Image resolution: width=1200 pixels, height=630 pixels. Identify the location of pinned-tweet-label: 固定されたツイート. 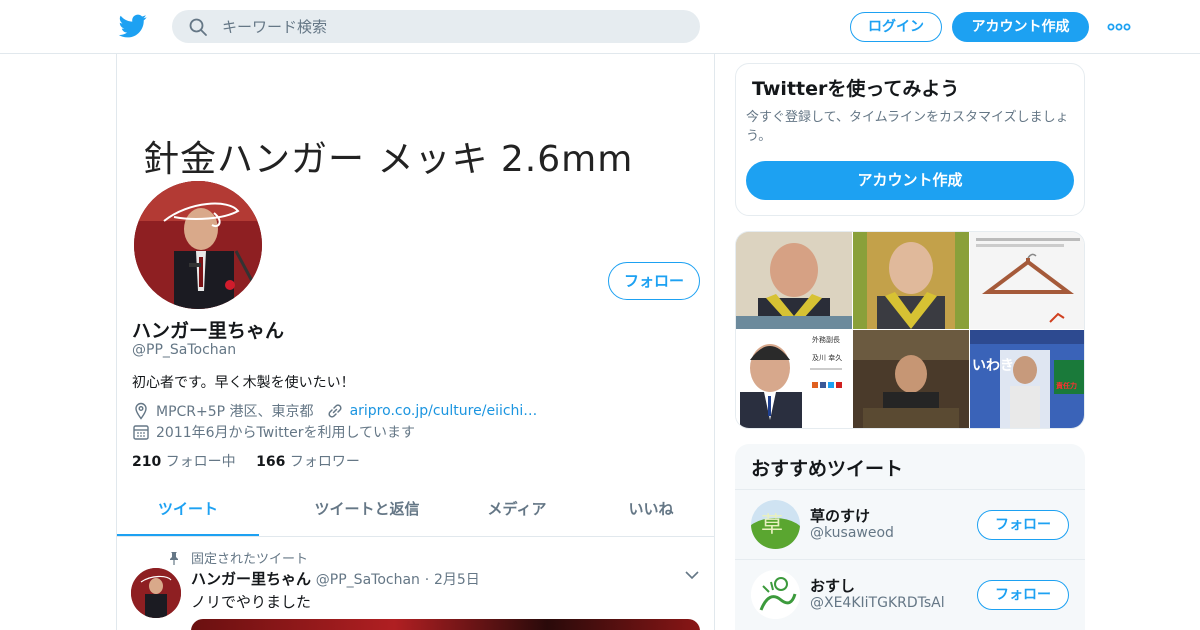
(250, 559).